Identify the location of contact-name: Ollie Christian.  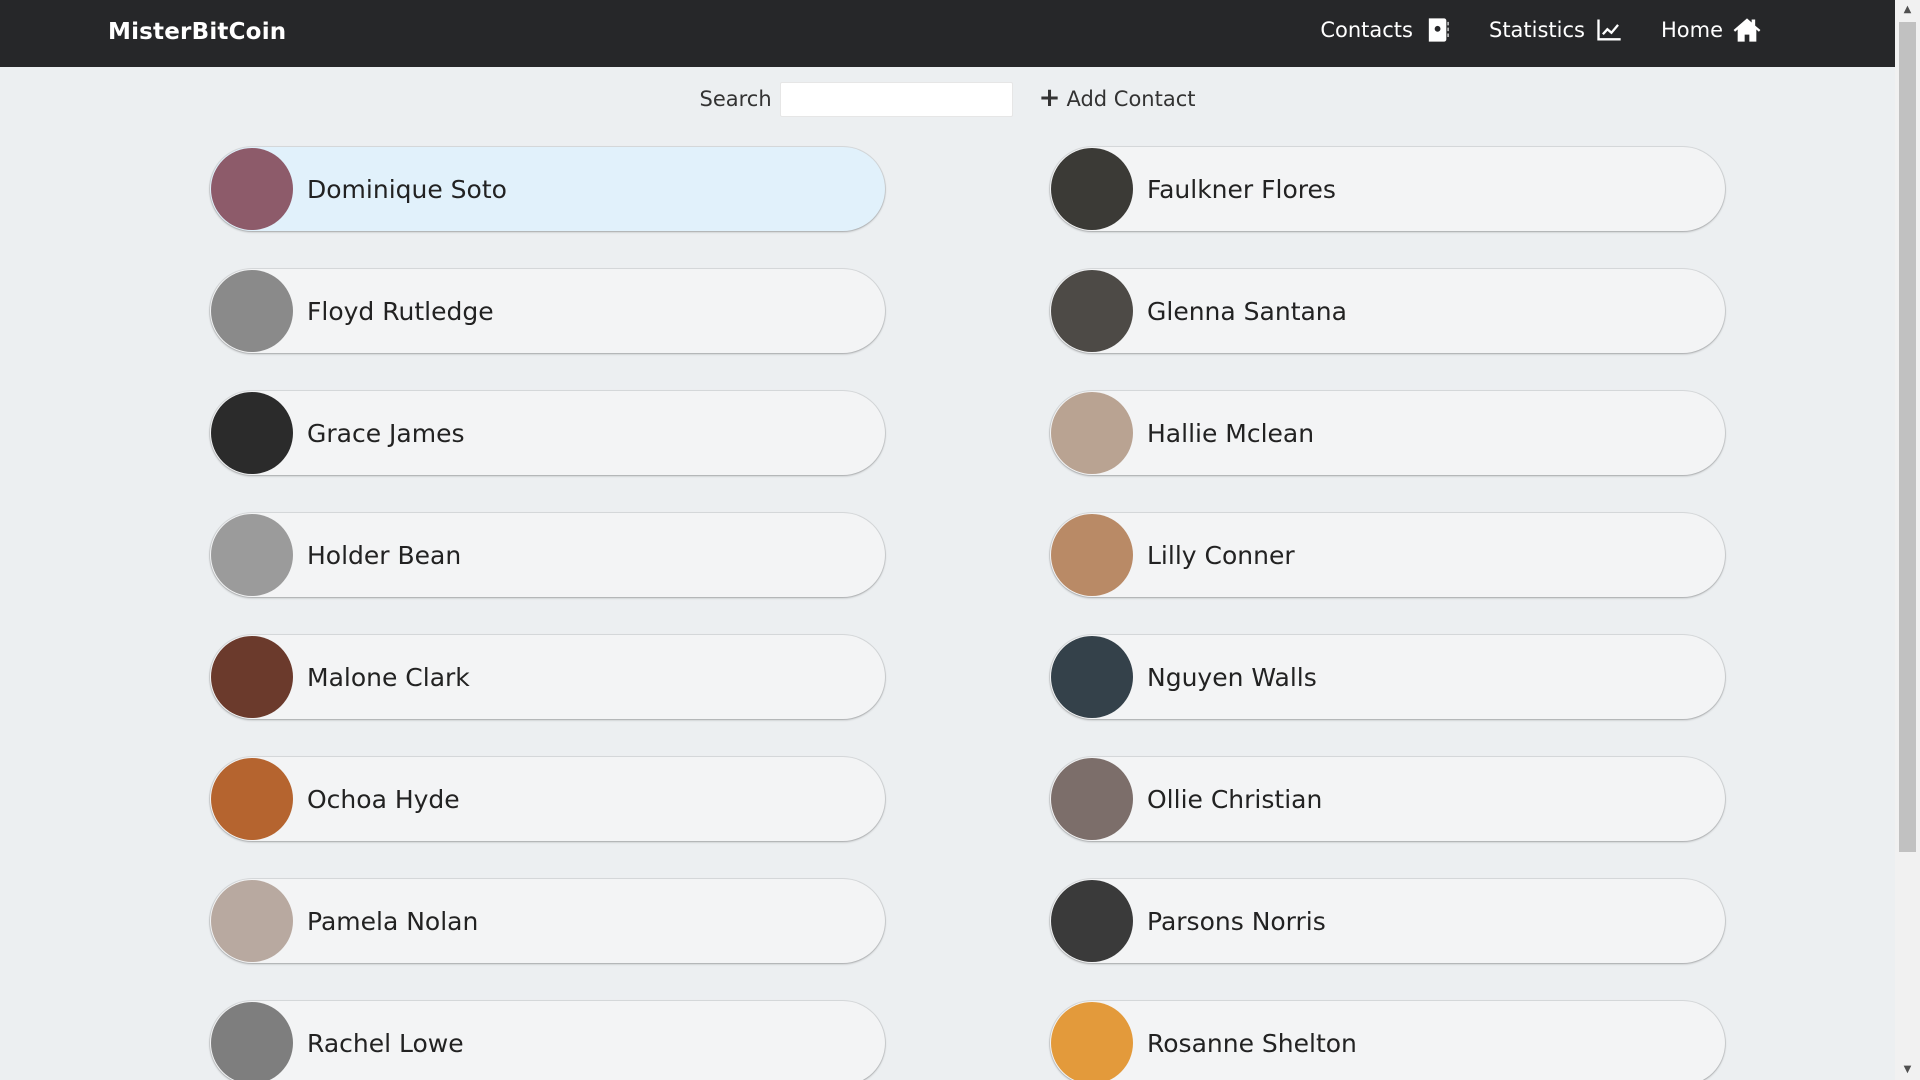
(1235, 799).